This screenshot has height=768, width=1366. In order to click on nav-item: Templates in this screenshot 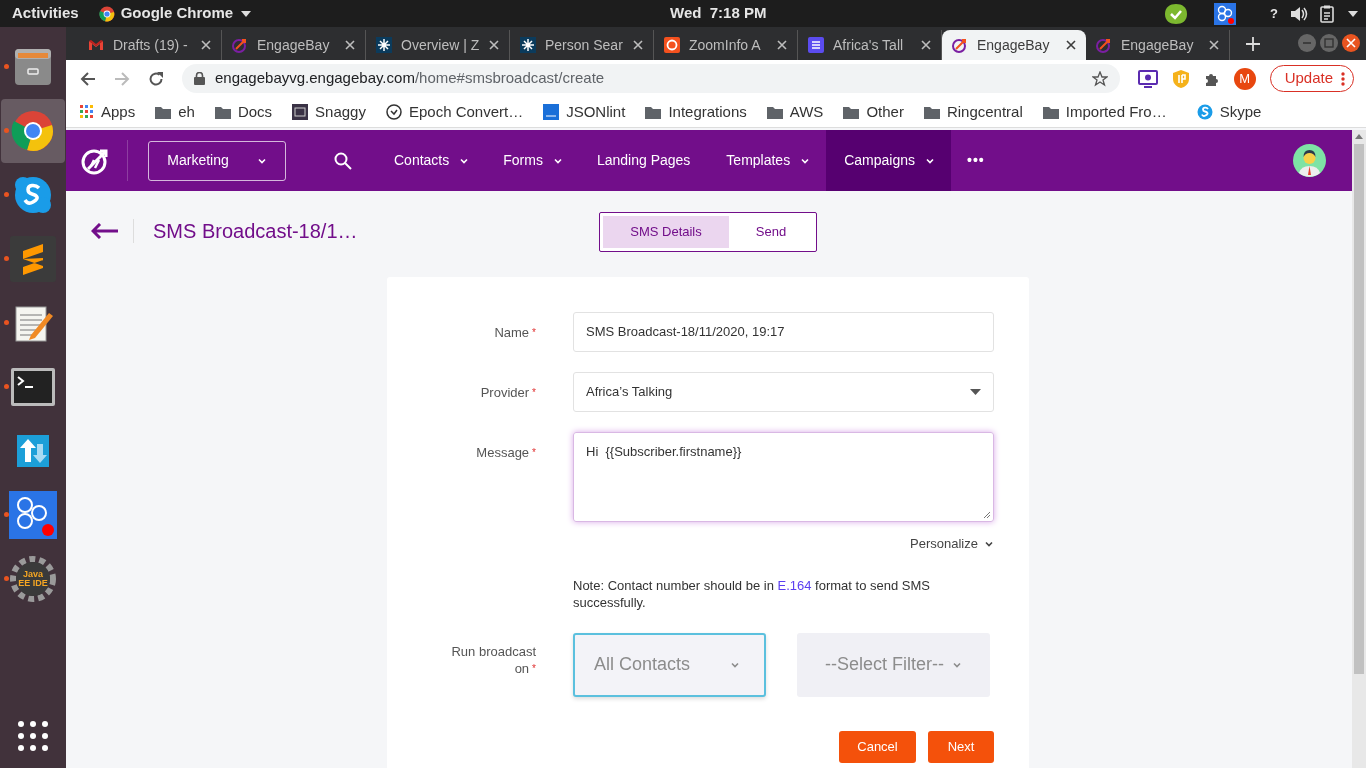, I will do `click(767, 160)`.